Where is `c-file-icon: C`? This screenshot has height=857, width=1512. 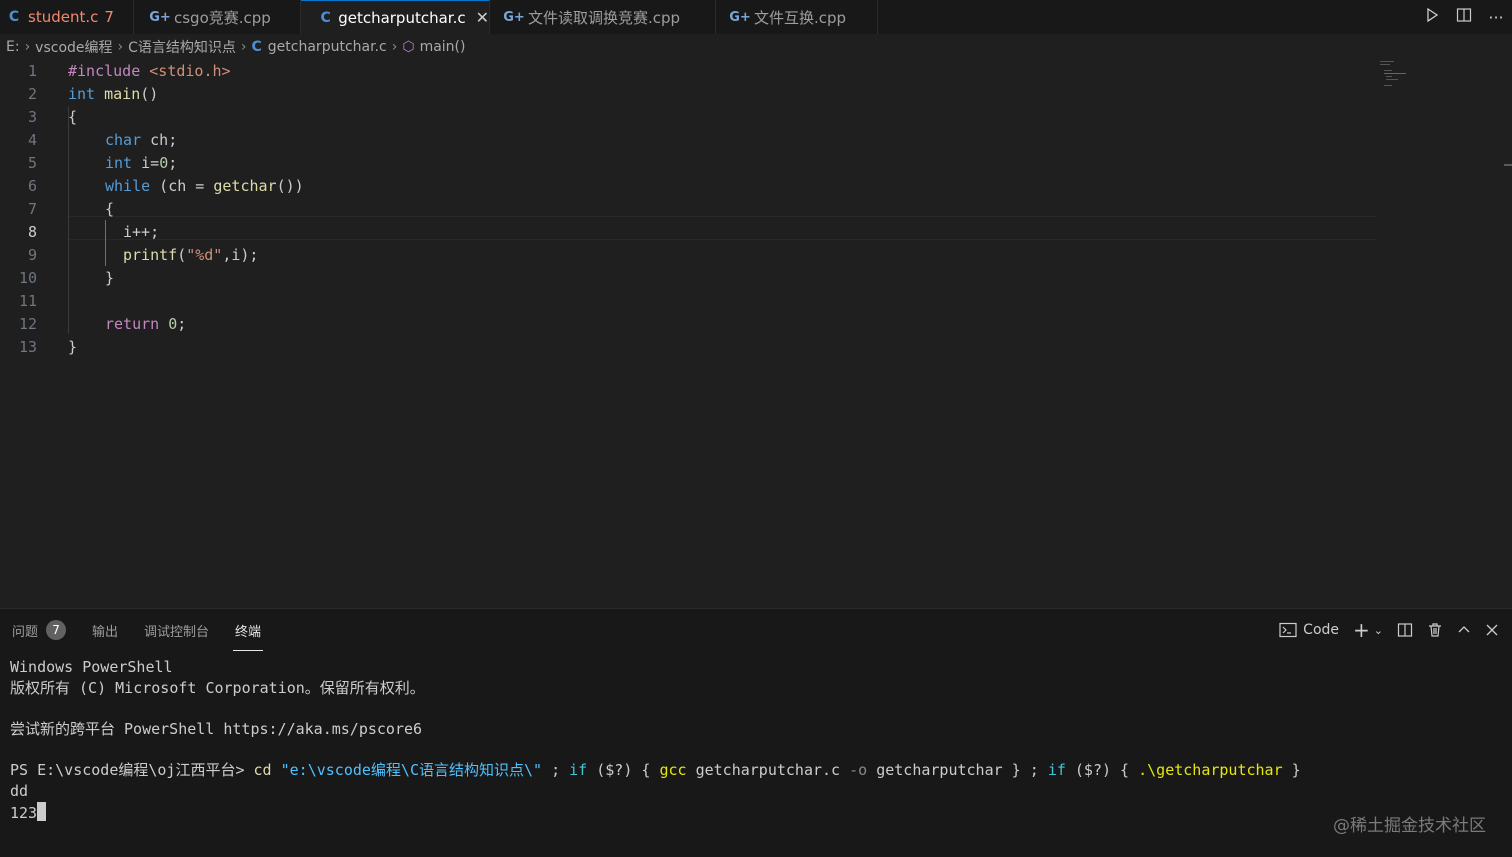 c-file-icon: C is located at coordinates (325, 17).